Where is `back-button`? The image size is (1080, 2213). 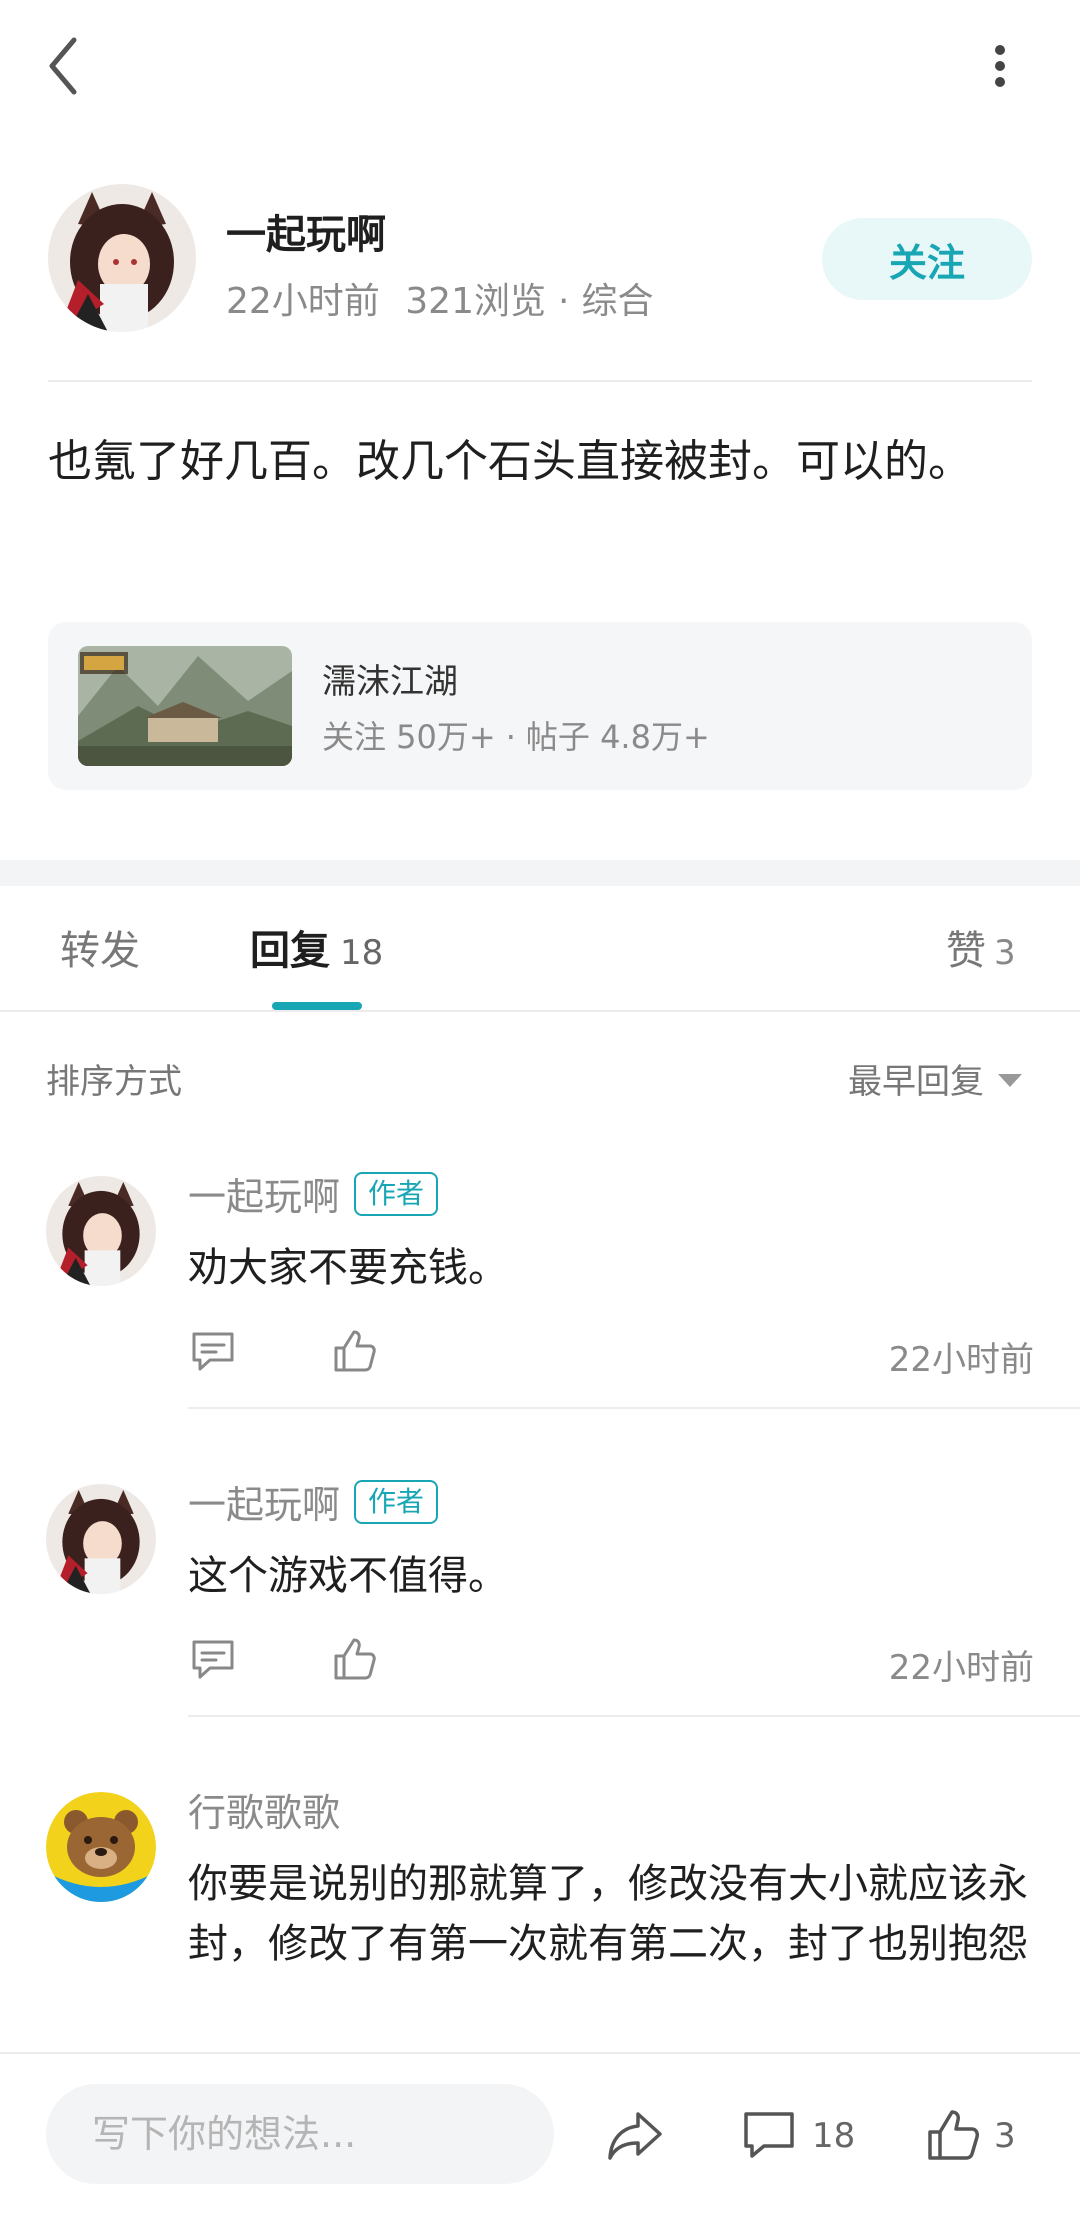 back-button is located at coordinates (66, 66).